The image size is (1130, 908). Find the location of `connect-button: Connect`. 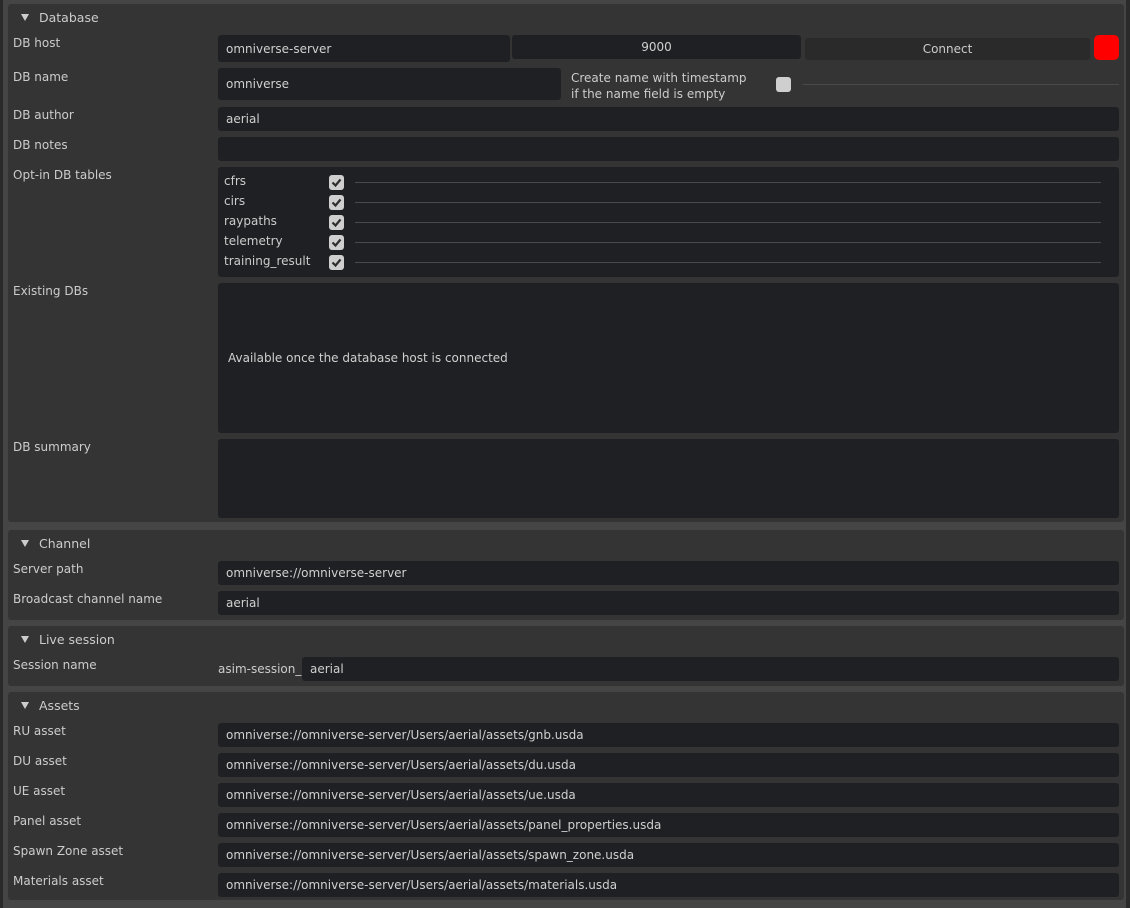

connect-button: Connect is located at coordinates (947, 49).